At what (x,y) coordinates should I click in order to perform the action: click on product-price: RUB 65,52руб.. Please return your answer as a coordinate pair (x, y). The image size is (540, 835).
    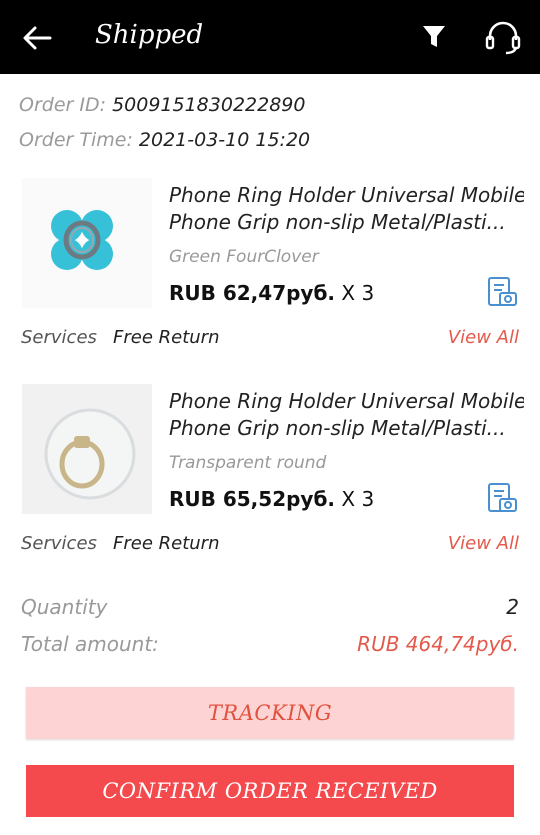
    Looking at the image, I should click on (252, 499).